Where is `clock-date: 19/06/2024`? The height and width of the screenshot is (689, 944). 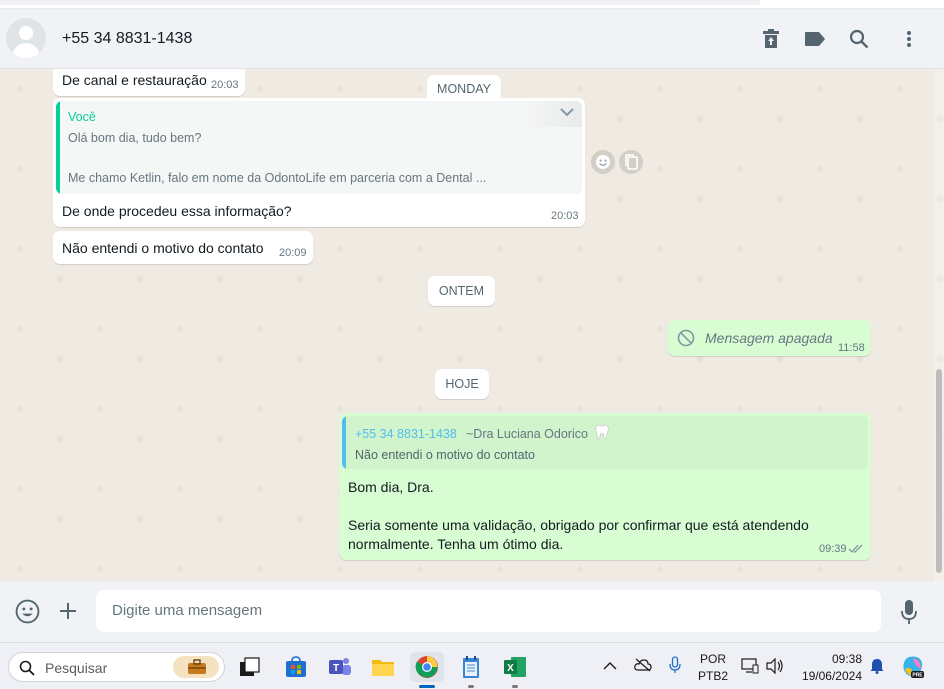 clock-date: 19/06/2024 is located at coordinates (829, 676).